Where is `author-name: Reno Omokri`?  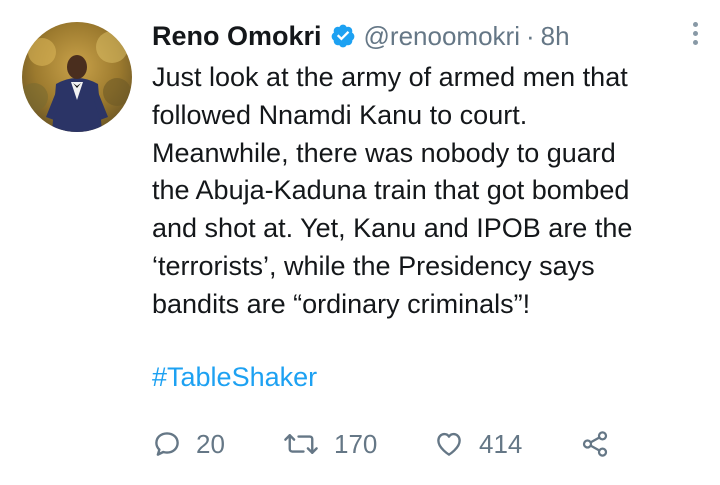 author-name: Reno Omokri is located at coordinates (237, 36).